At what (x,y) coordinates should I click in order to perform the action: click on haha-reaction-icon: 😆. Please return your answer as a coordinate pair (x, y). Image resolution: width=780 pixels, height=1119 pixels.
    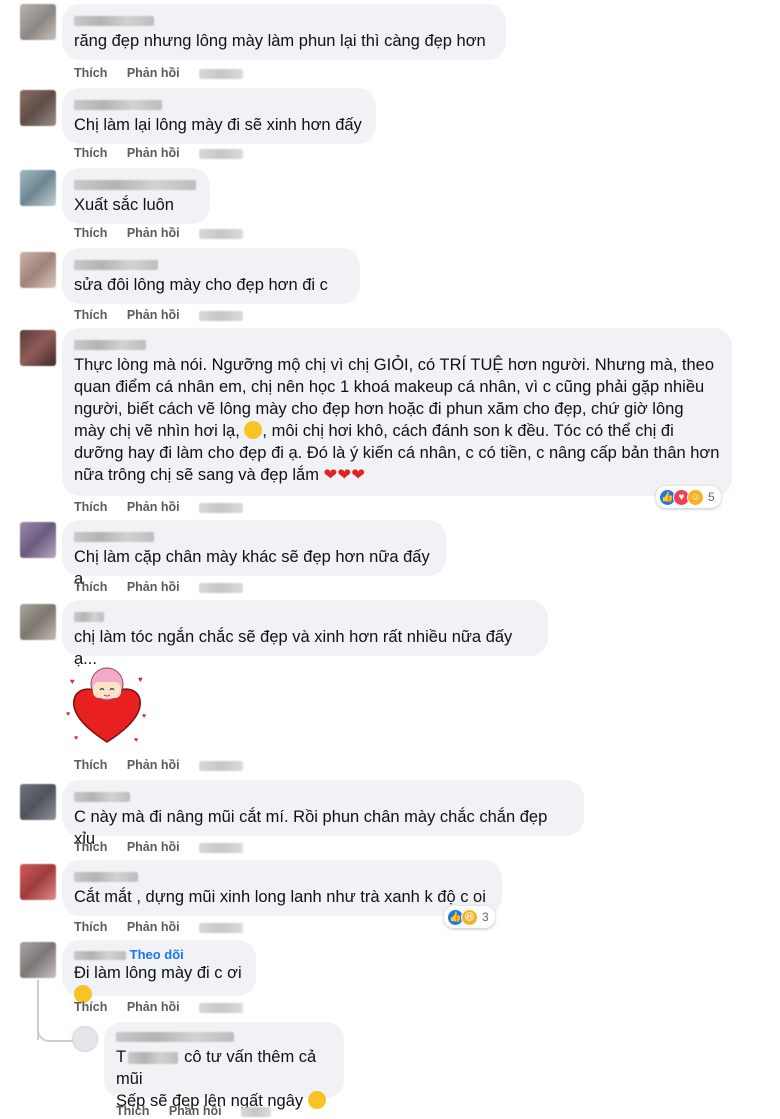
    Looking at the image, I should click on (469, 917).